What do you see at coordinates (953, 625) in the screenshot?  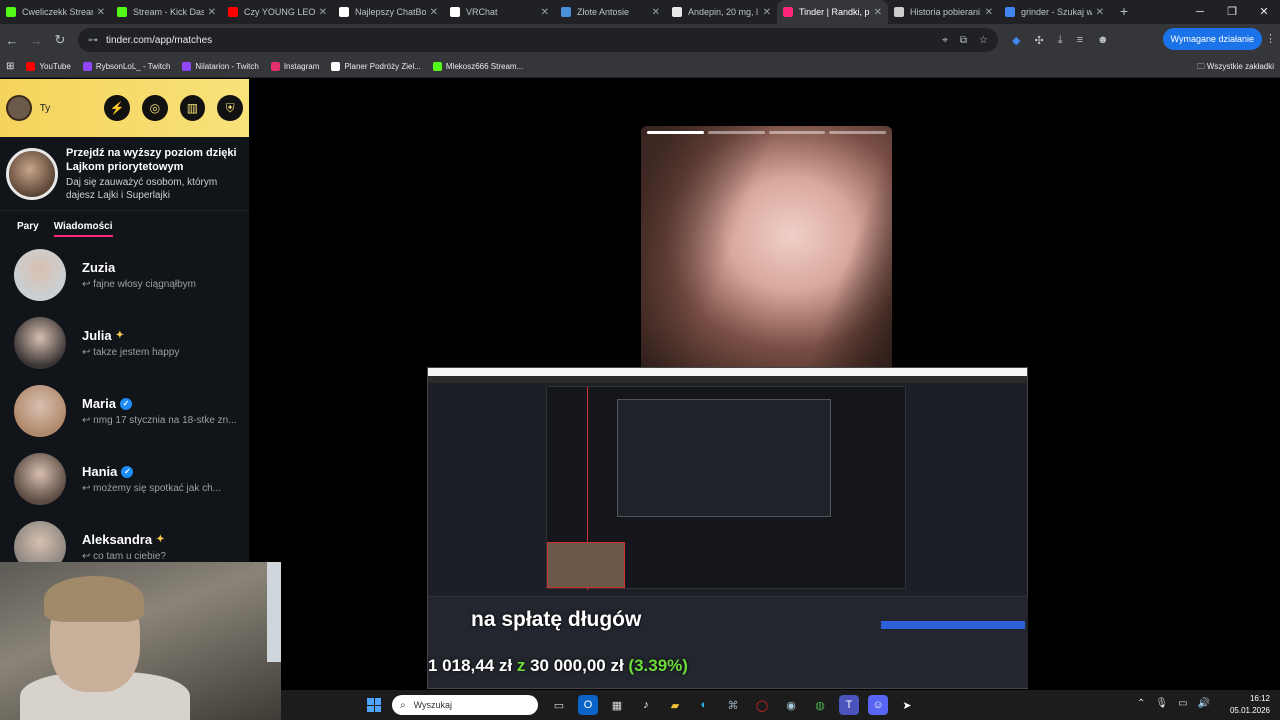 I see `obs-start-button` at bounding box center [953, 625].